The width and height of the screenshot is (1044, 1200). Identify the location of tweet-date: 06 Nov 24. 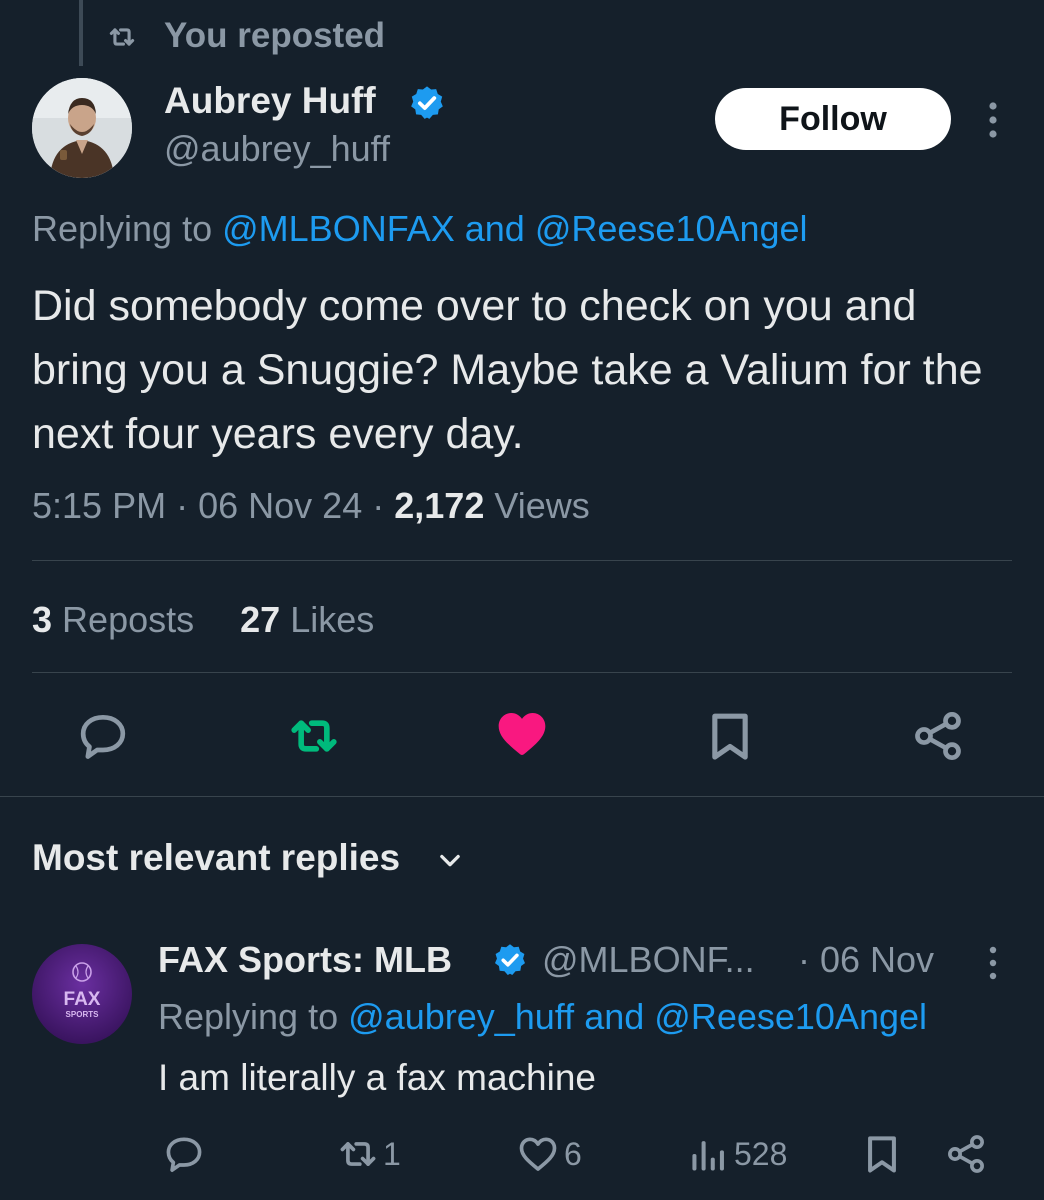
(280, 505).